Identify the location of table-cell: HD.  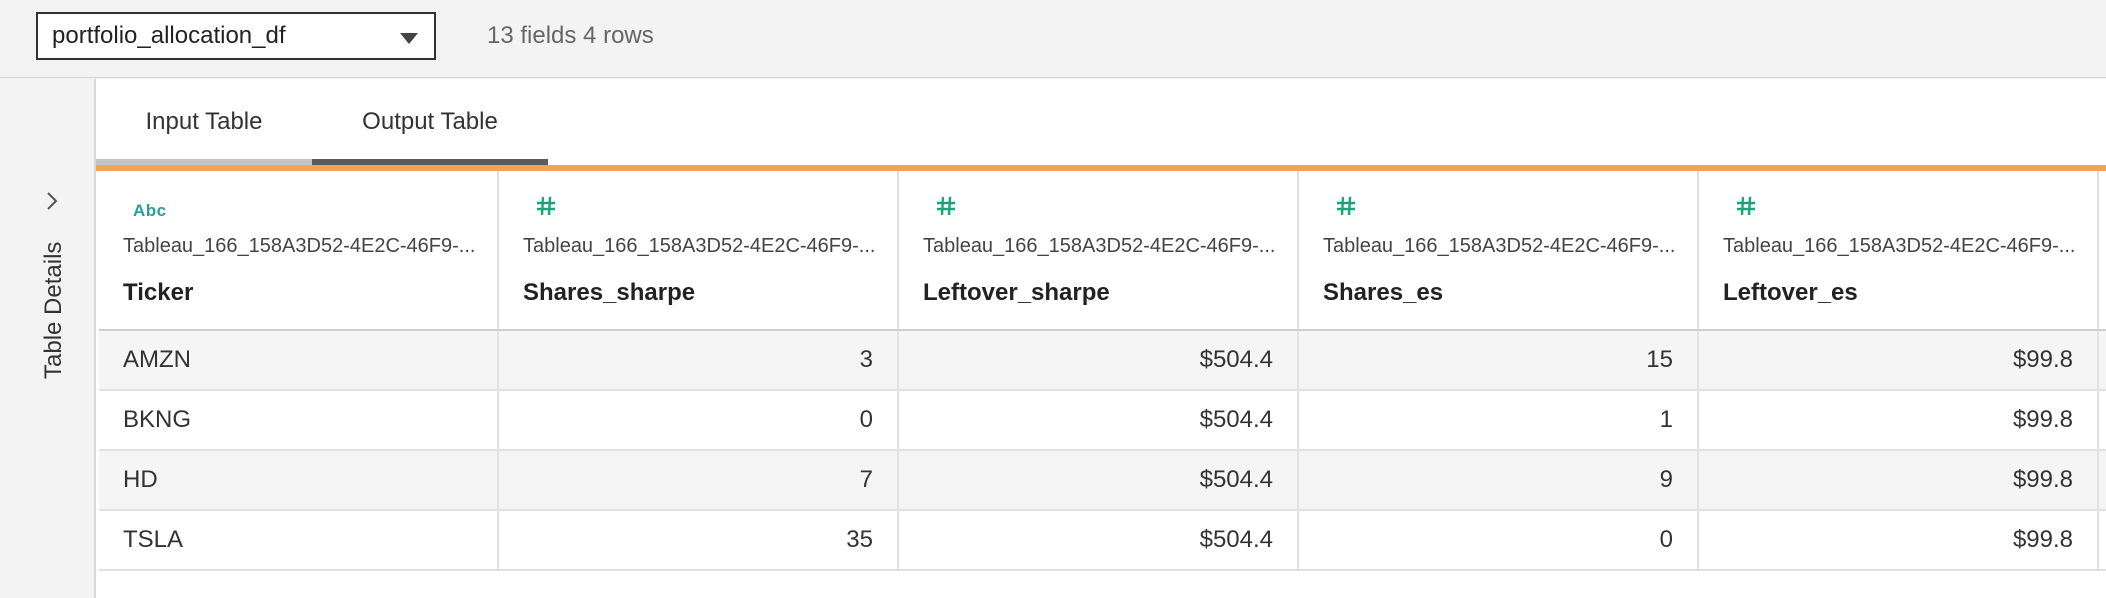
(299, 480).